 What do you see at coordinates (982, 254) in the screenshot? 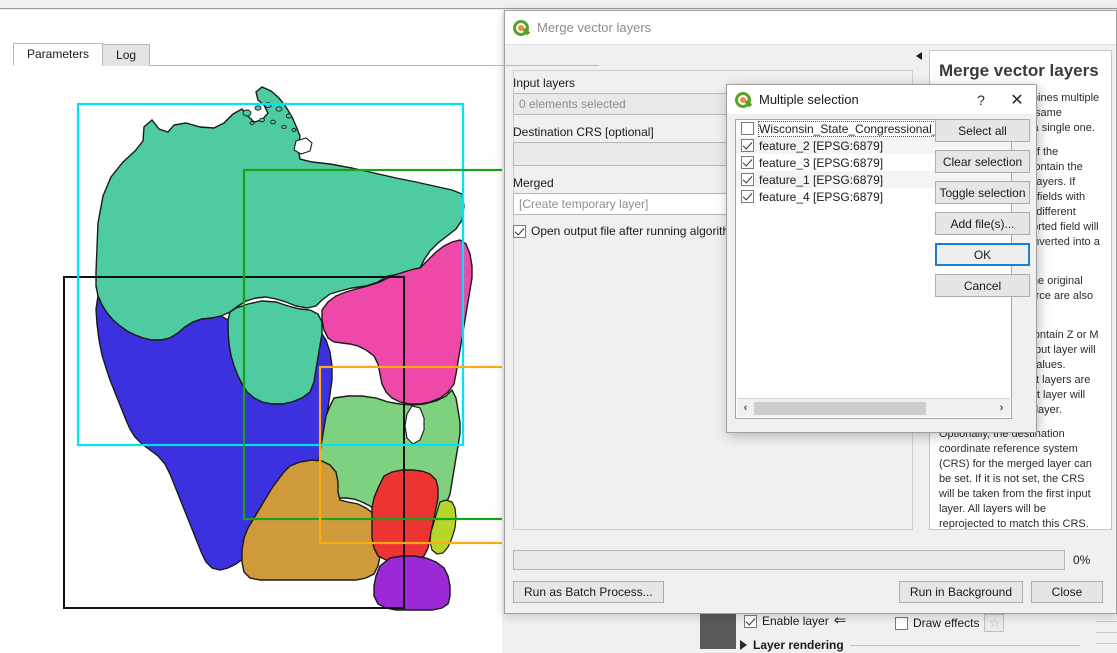
I see `ok-button: OK` at bounding box center [982, 254].